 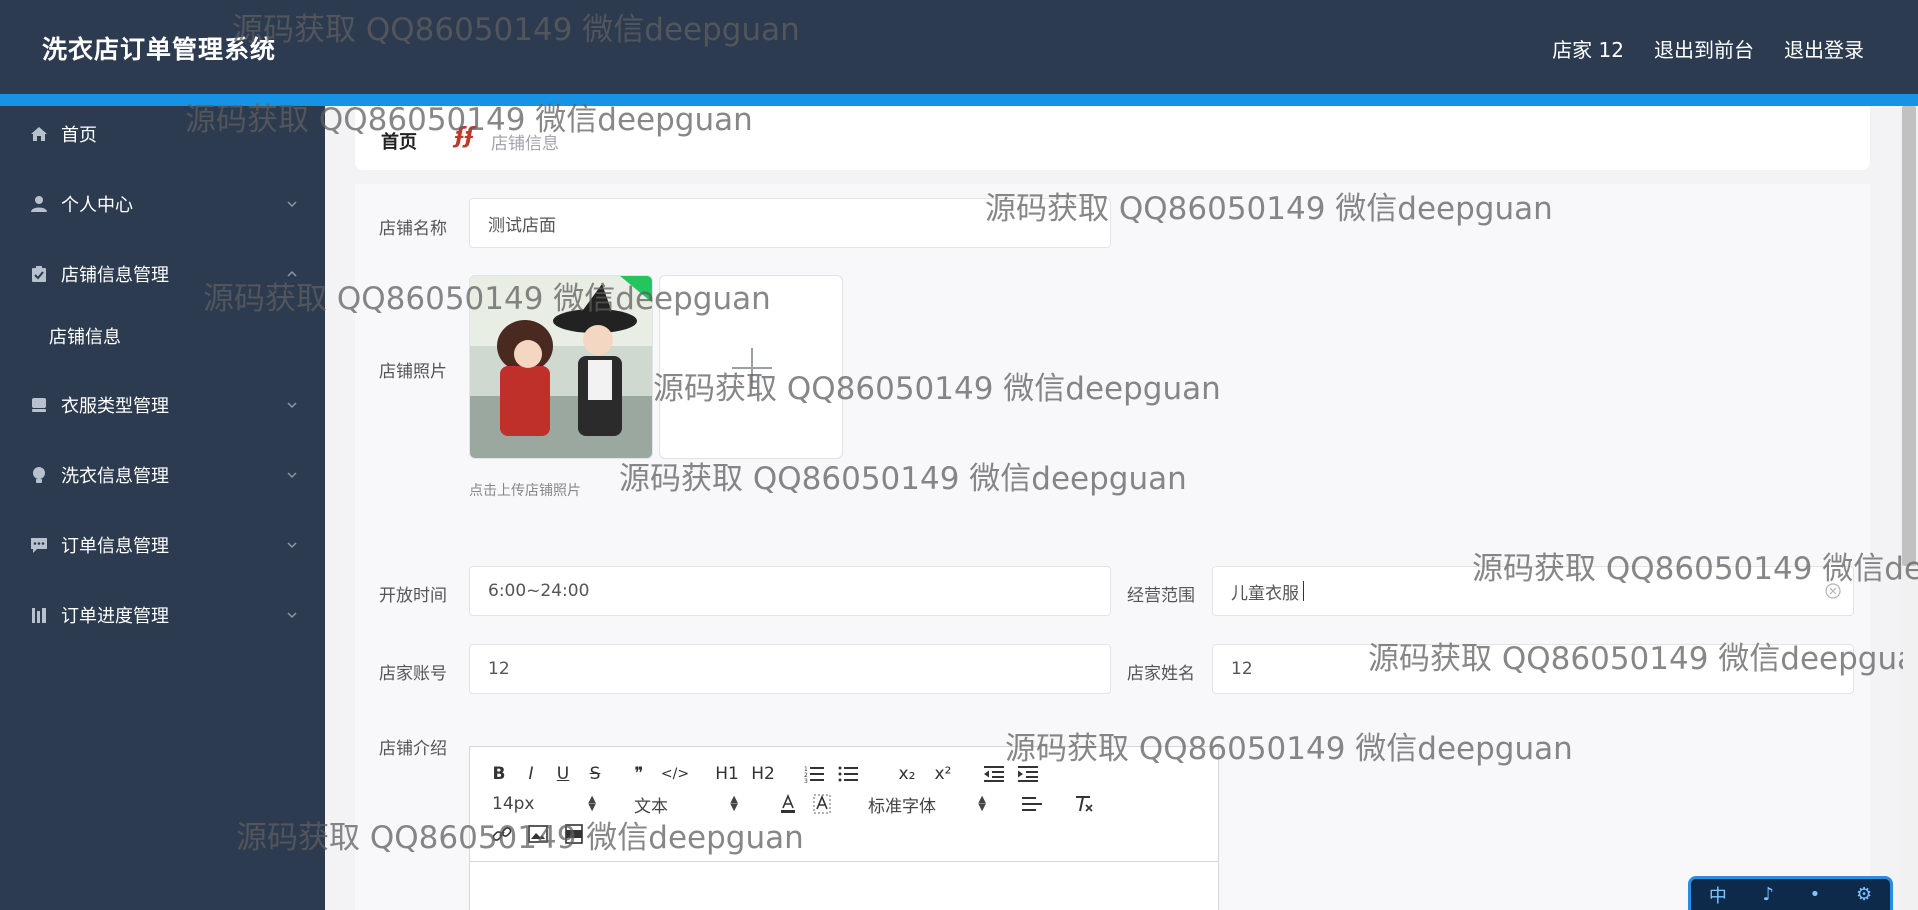 I want to click on clipboard-icon, so click(x=39, y=274).